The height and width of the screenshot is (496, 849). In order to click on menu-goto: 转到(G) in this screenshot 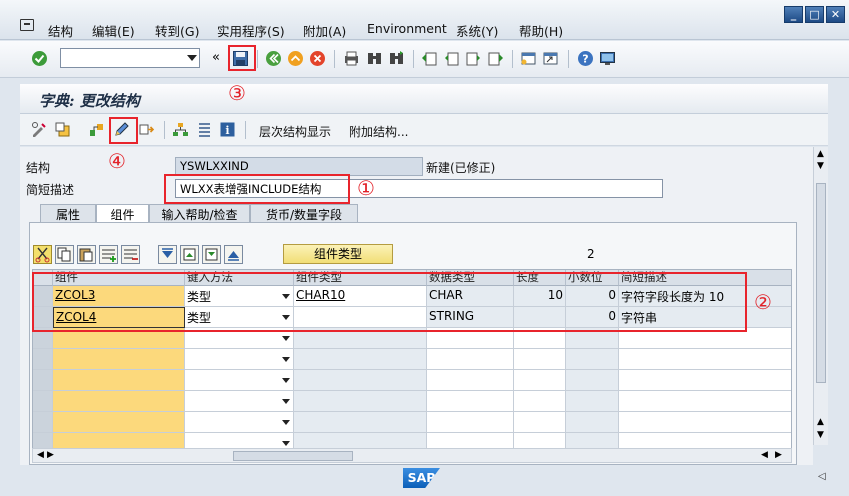, I will do `click(177, 30)`.